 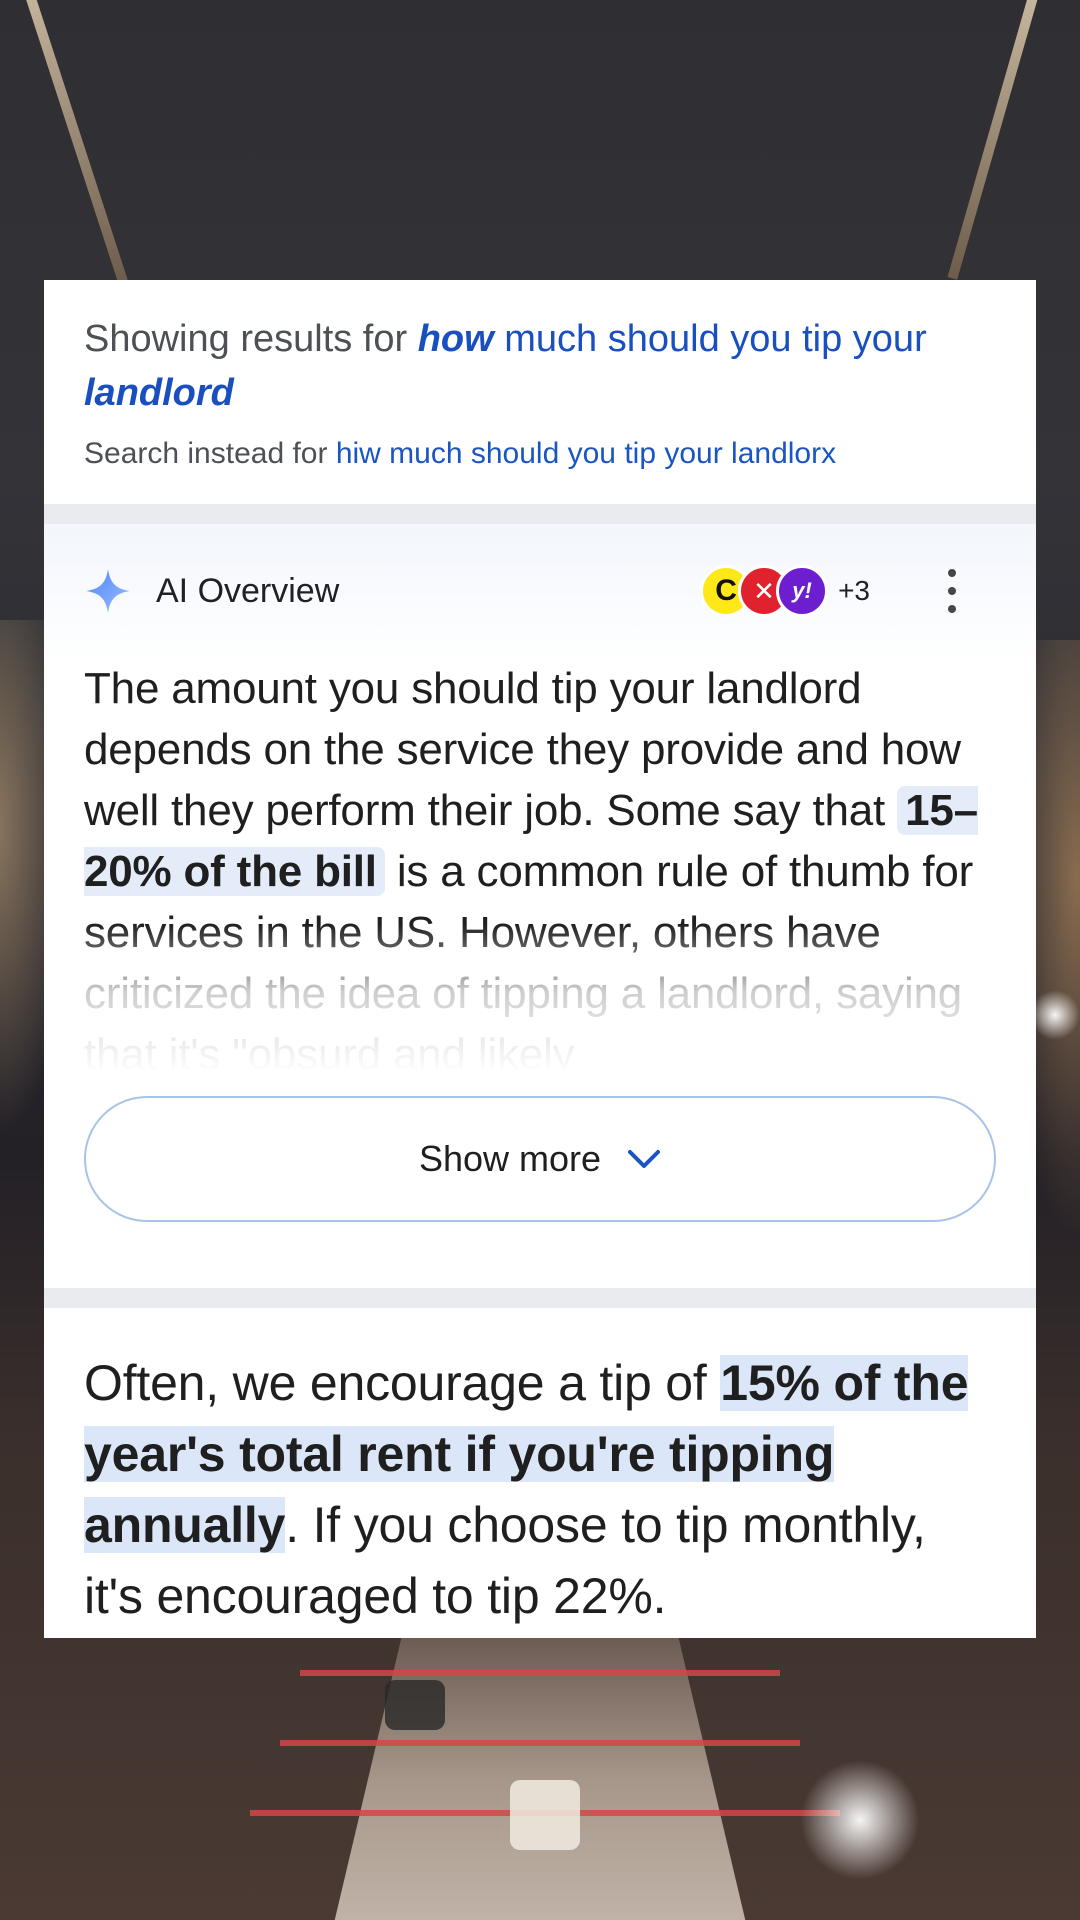 I want to click on bridge-roadway, so click(x=540, y=1770).